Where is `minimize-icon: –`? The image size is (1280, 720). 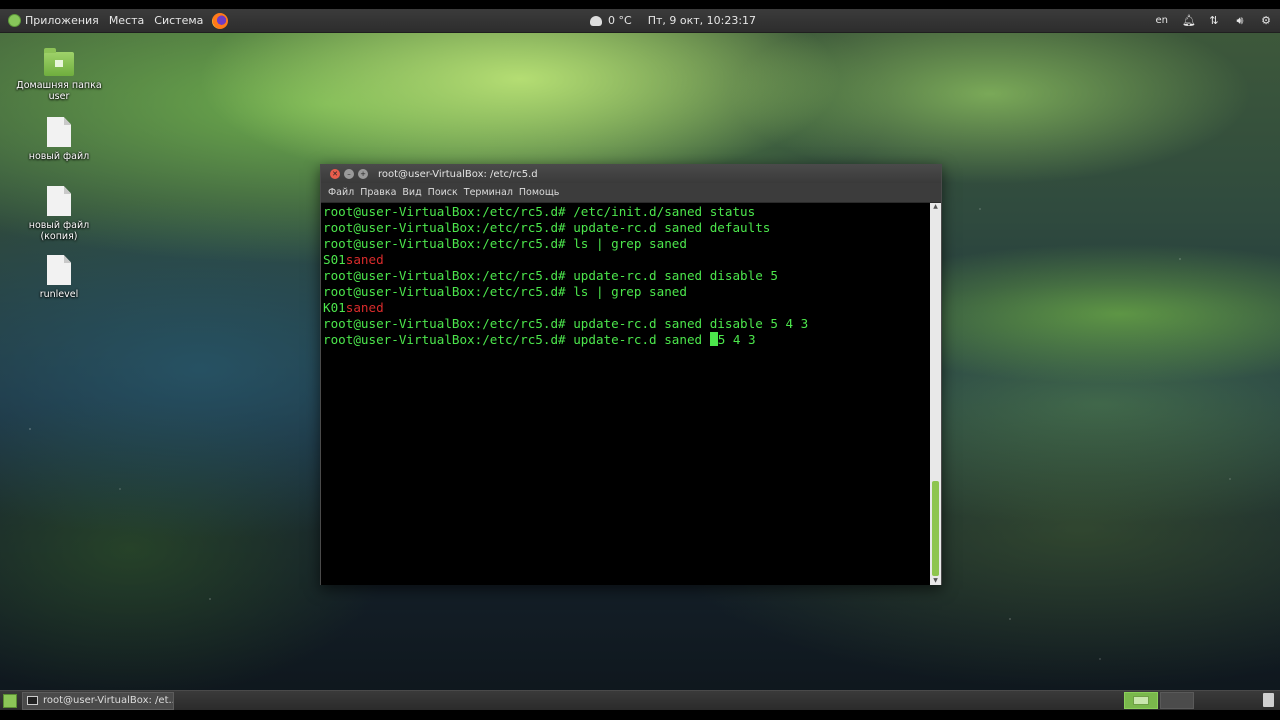 minimize-icon: – is located at coordinates (349, 174).